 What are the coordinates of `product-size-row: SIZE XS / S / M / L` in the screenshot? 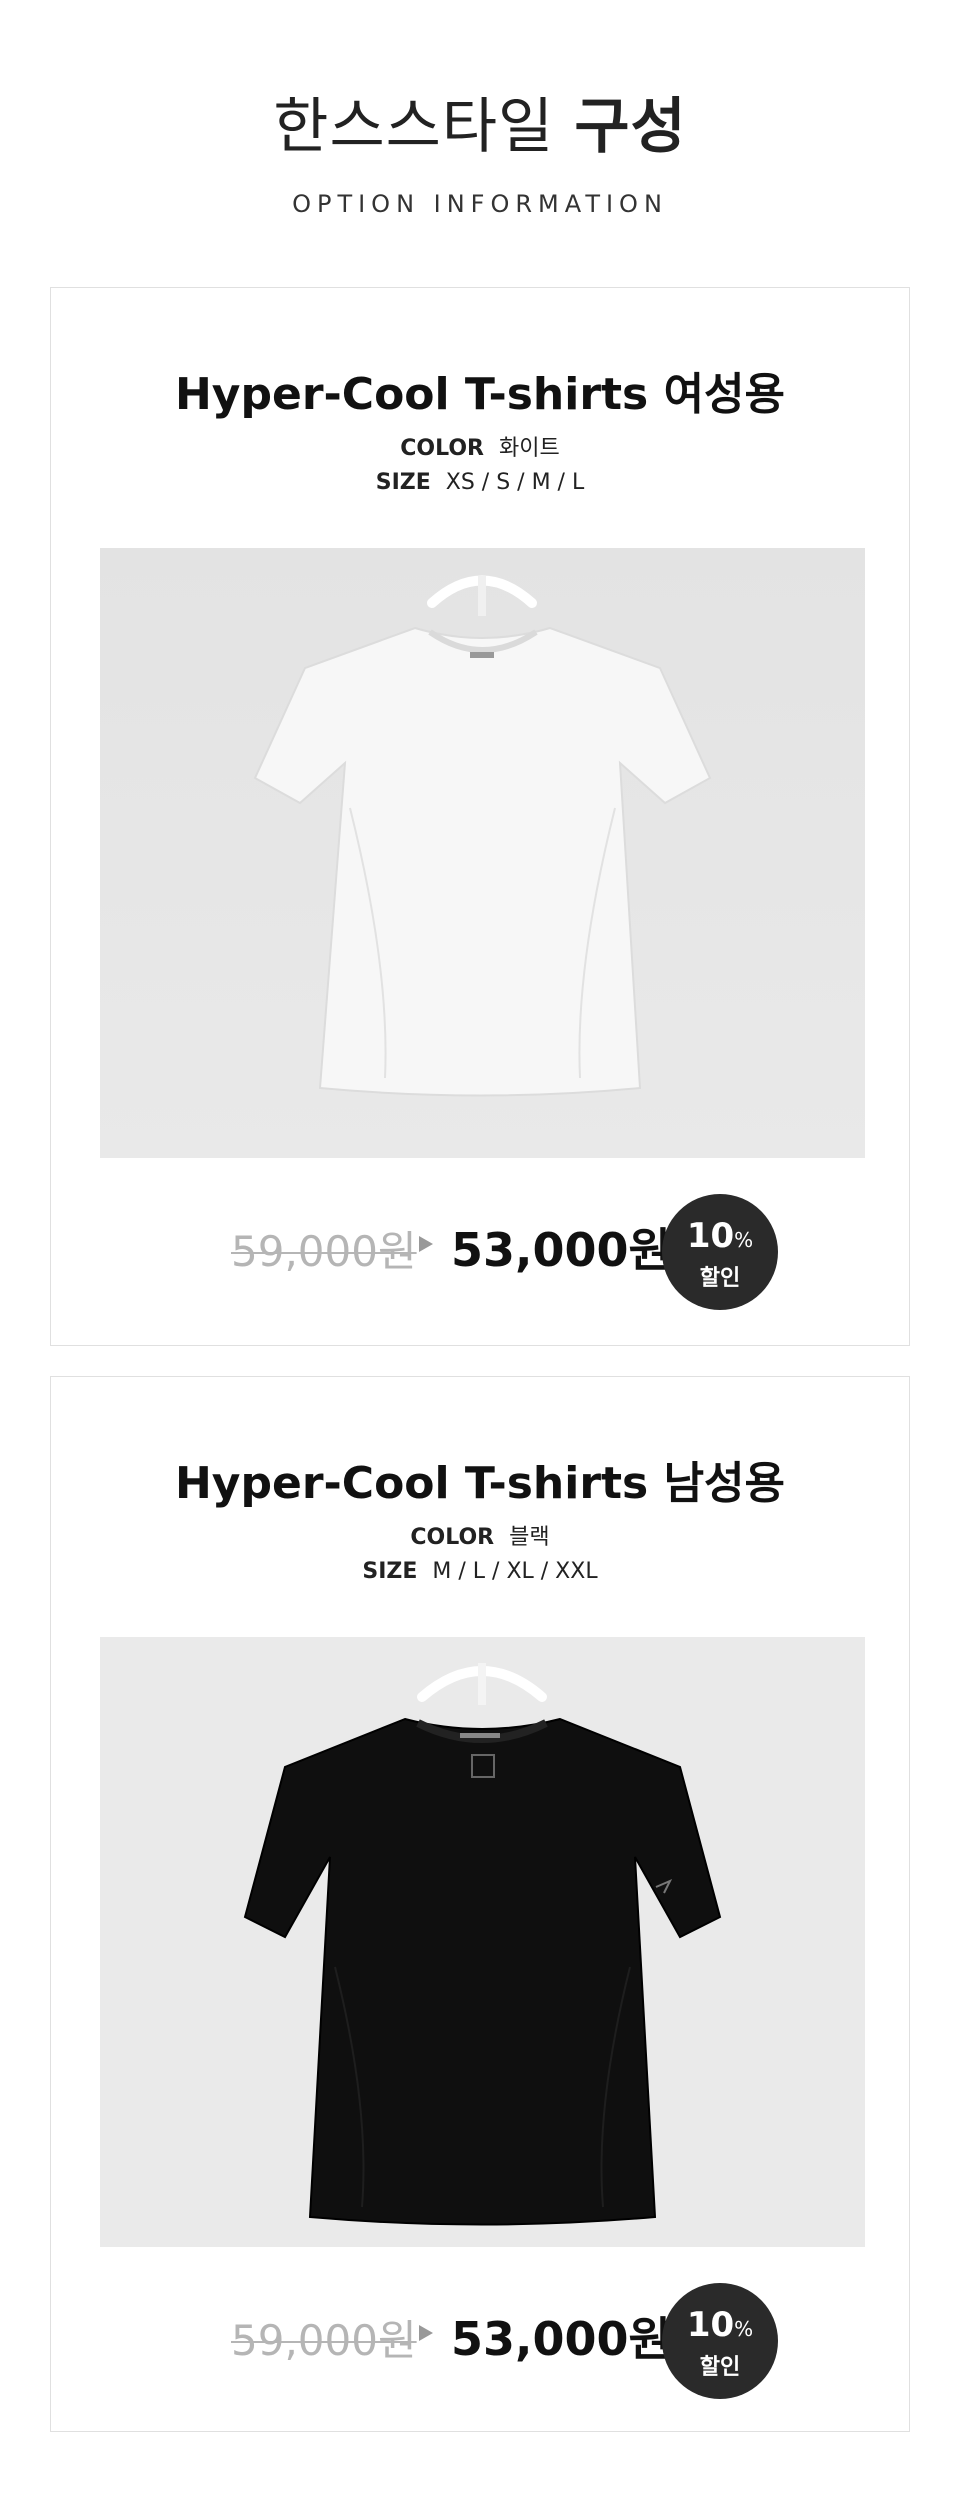 It's located at (480, 482).